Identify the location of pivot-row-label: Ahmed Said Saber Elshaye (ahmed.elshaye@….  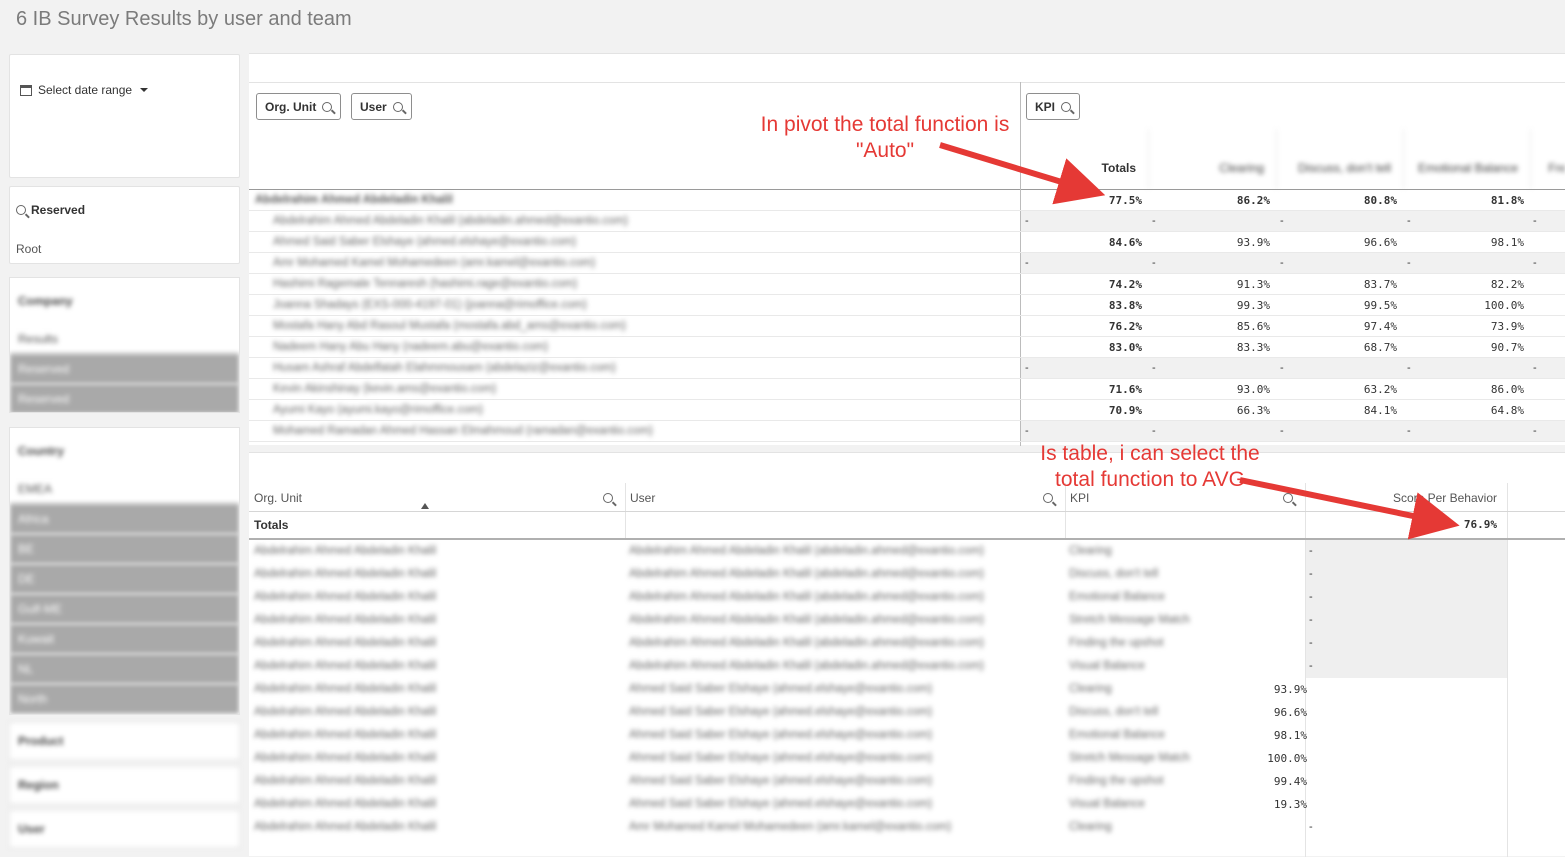
(533, 242).